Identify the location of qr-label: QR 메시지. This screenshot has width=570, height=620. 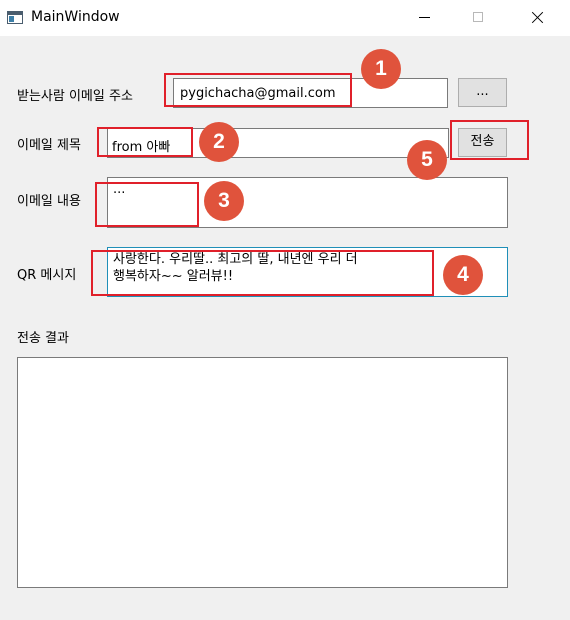
(47, 275).